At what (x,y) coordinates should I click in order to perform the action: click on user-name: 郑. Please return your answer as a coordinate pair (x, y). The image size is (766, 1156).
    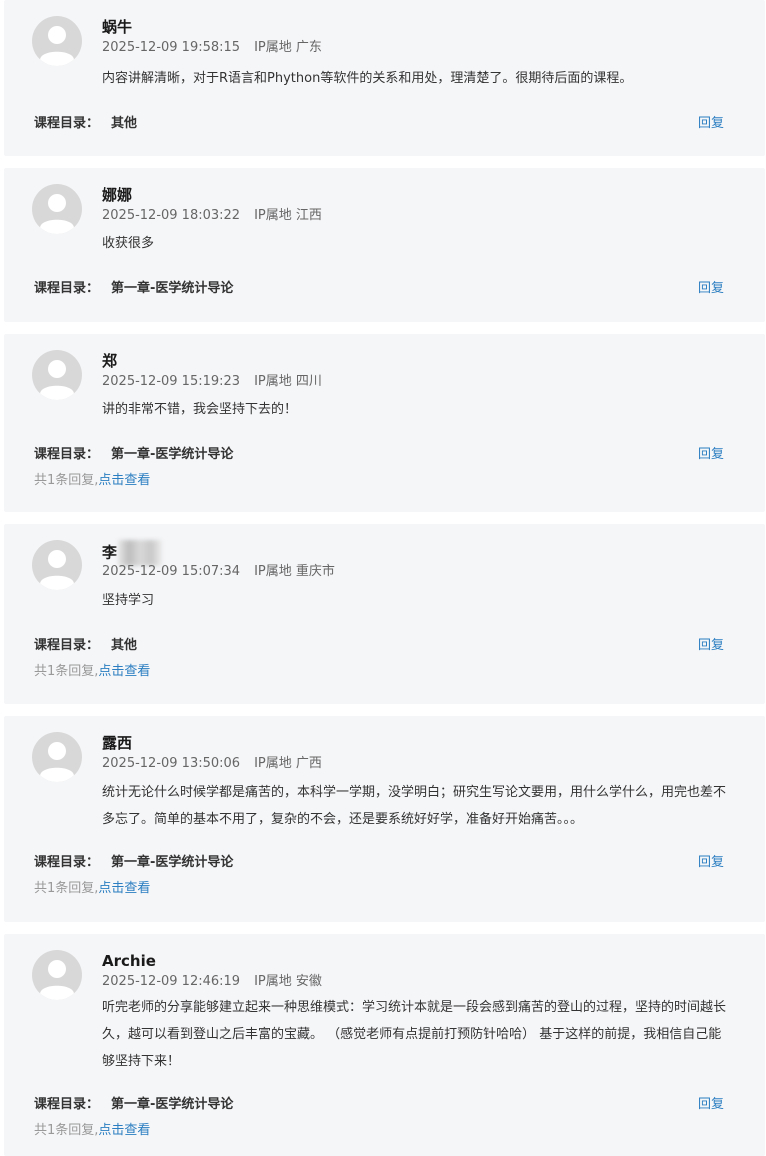
    Looking at the image, I should click on (109, 361).